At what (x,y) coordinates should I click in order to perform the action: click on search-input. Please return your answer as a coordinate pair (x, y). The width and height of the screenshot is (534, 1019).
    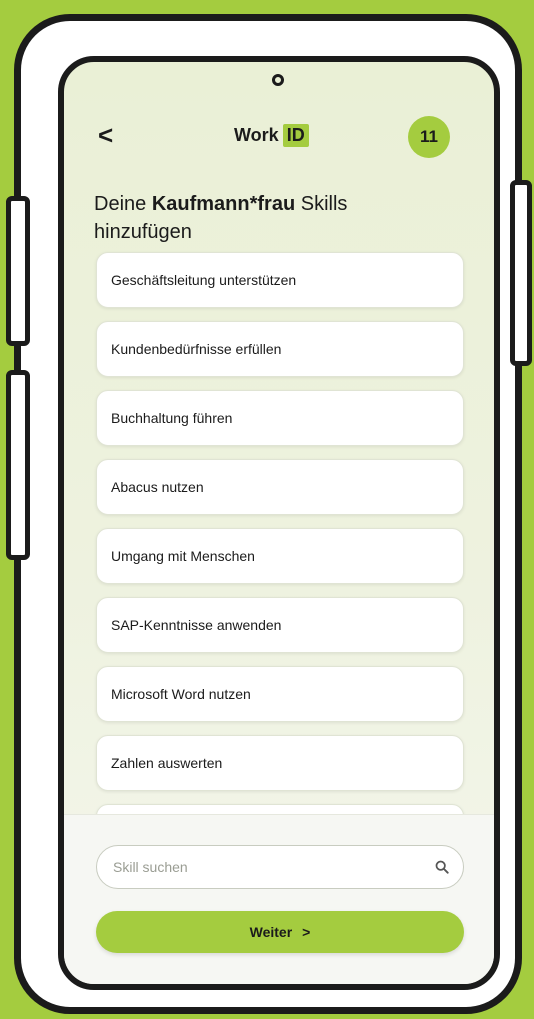
    Looking at the image, I should click on (273, 867).